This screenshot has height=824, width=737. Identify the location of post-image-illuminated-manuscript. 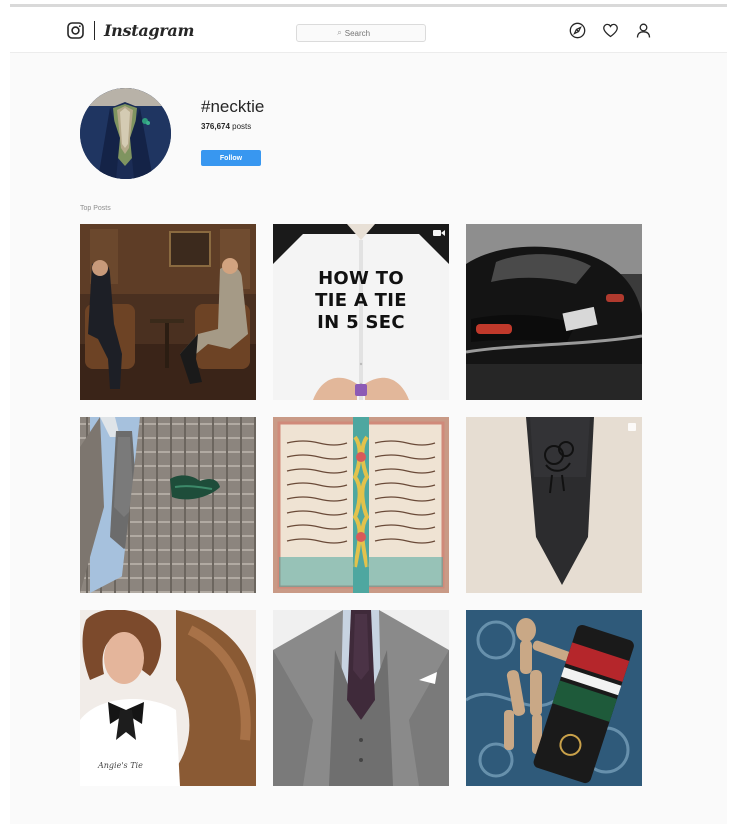
(361, 505).